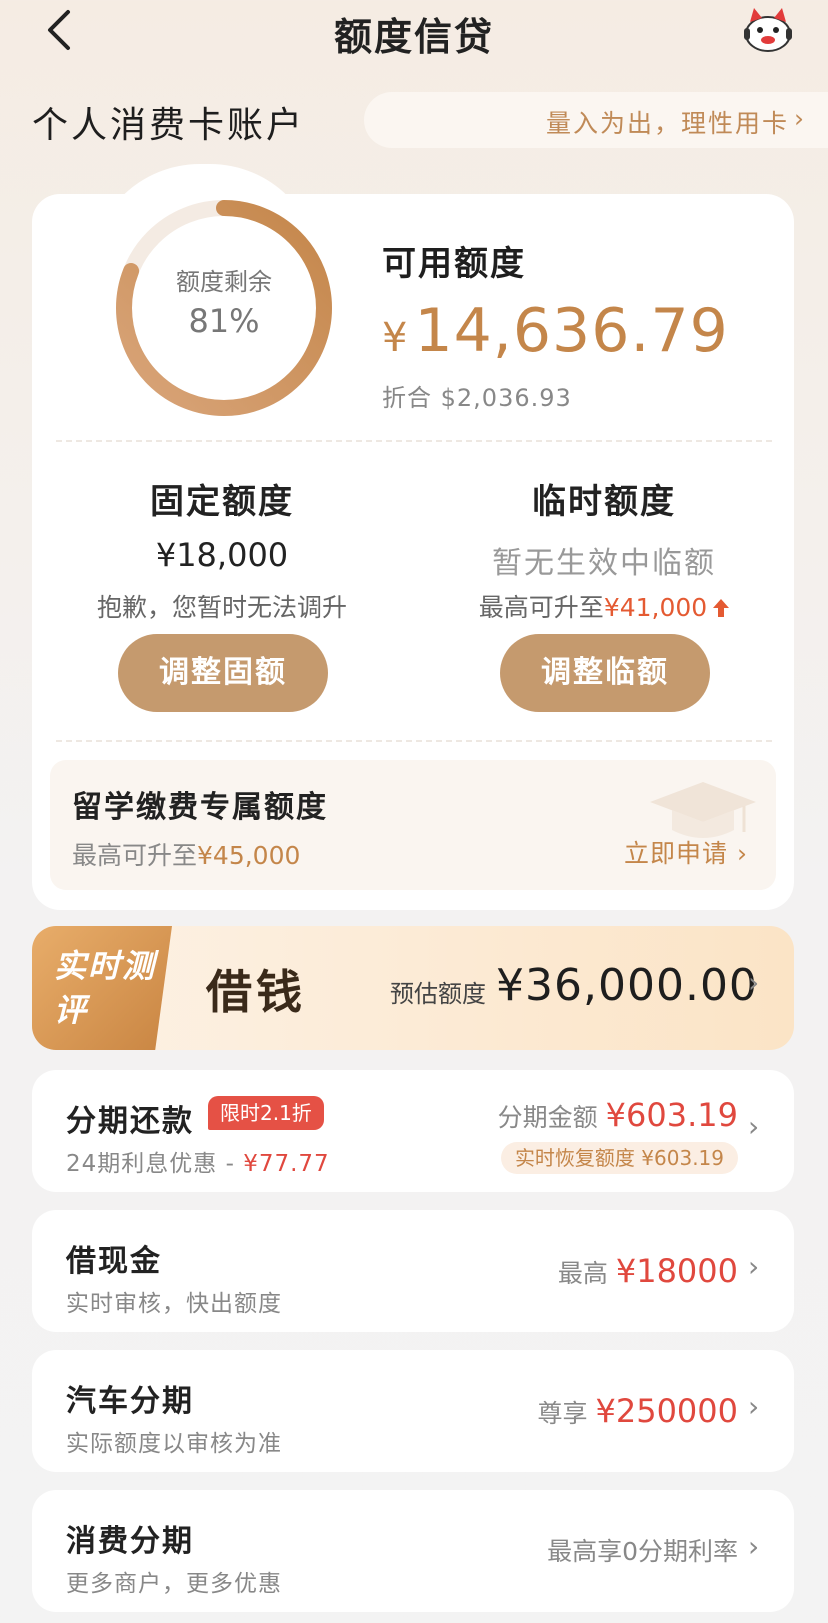  I want to click on sub-amount: ¥77.77, so click(286, 1164).